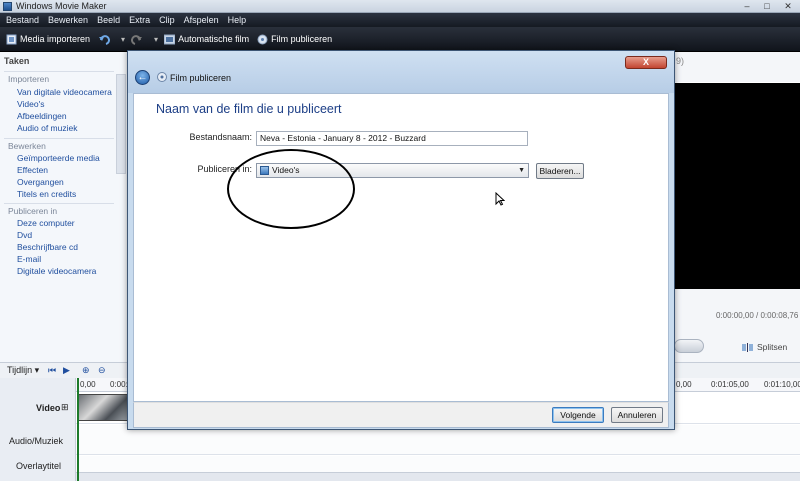  What do you see at coordinates (737, 186) in the screenshot?
I see `preview-monitor` at bounding box center [737, 186].